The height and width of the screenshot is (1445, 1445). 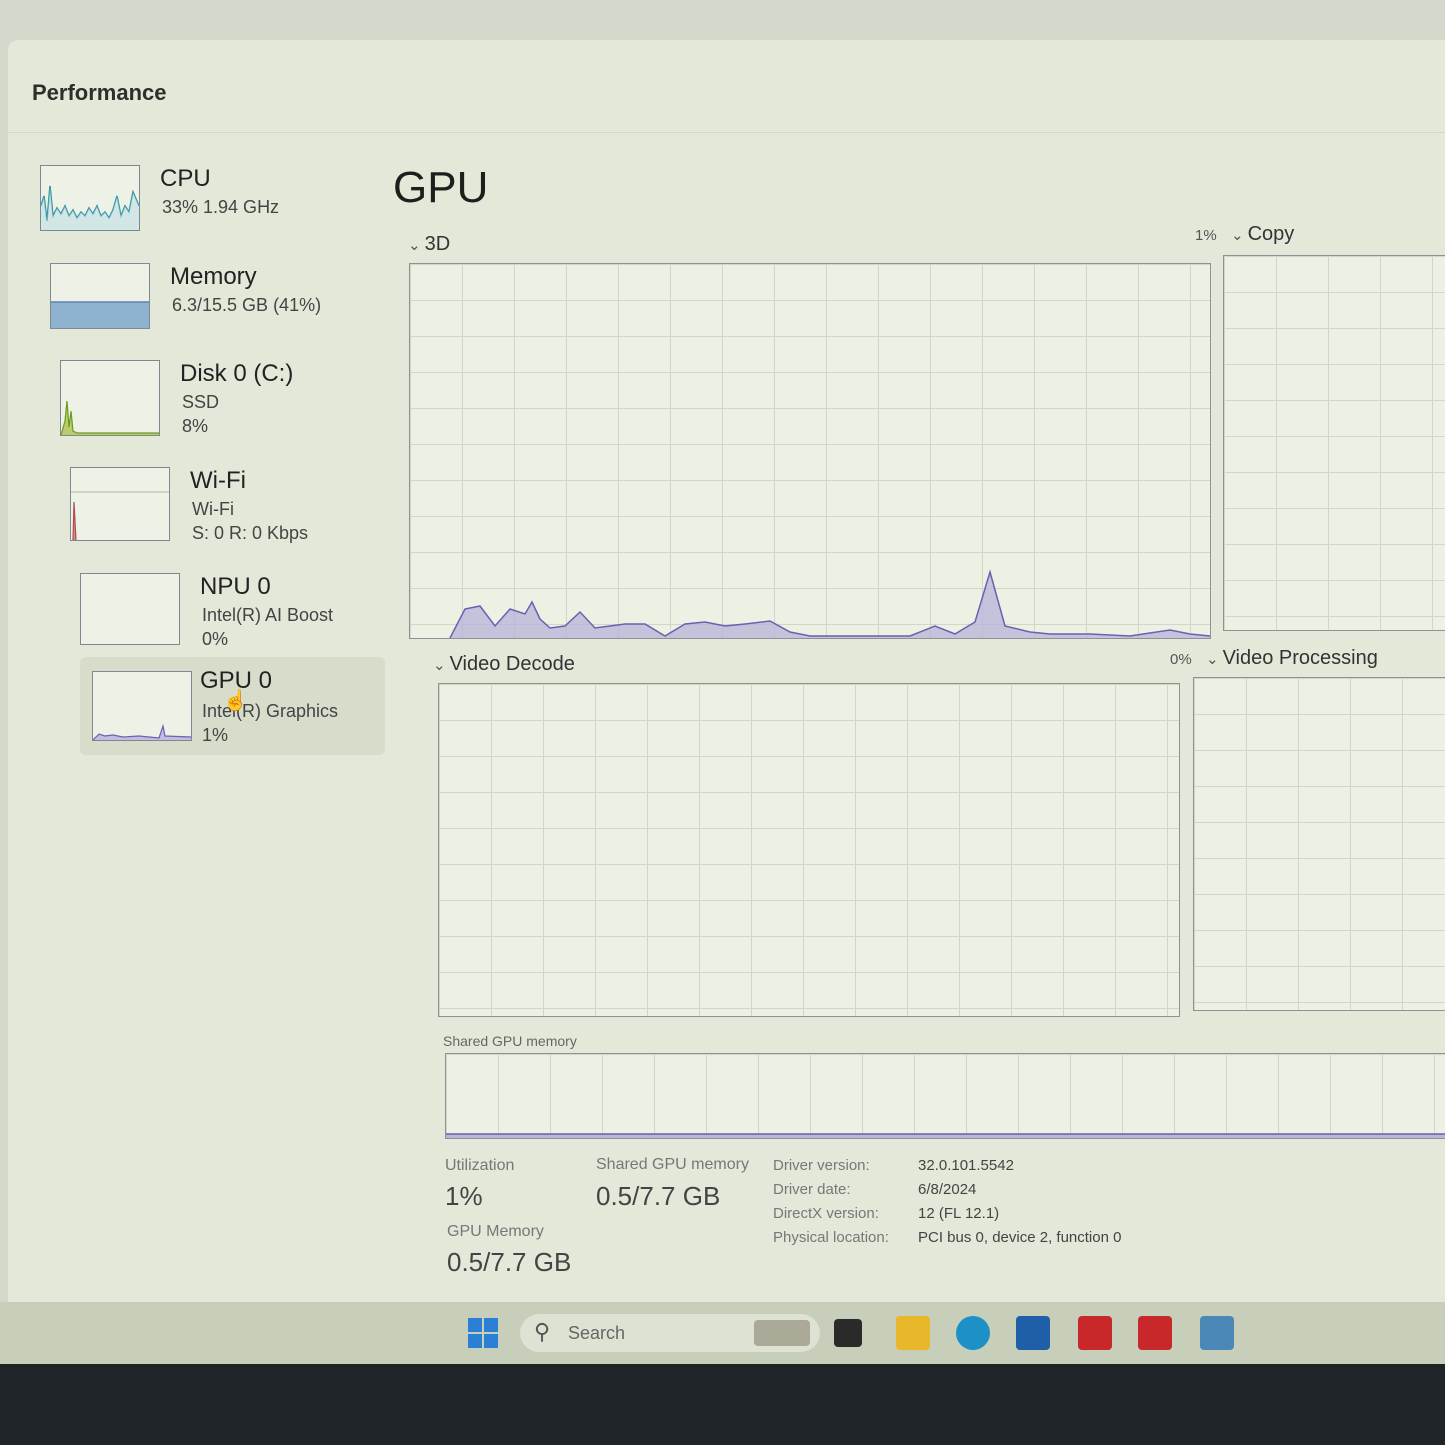 I want to click on sidebar-item-label: Wi-Fi, so click(x=218, y=480).